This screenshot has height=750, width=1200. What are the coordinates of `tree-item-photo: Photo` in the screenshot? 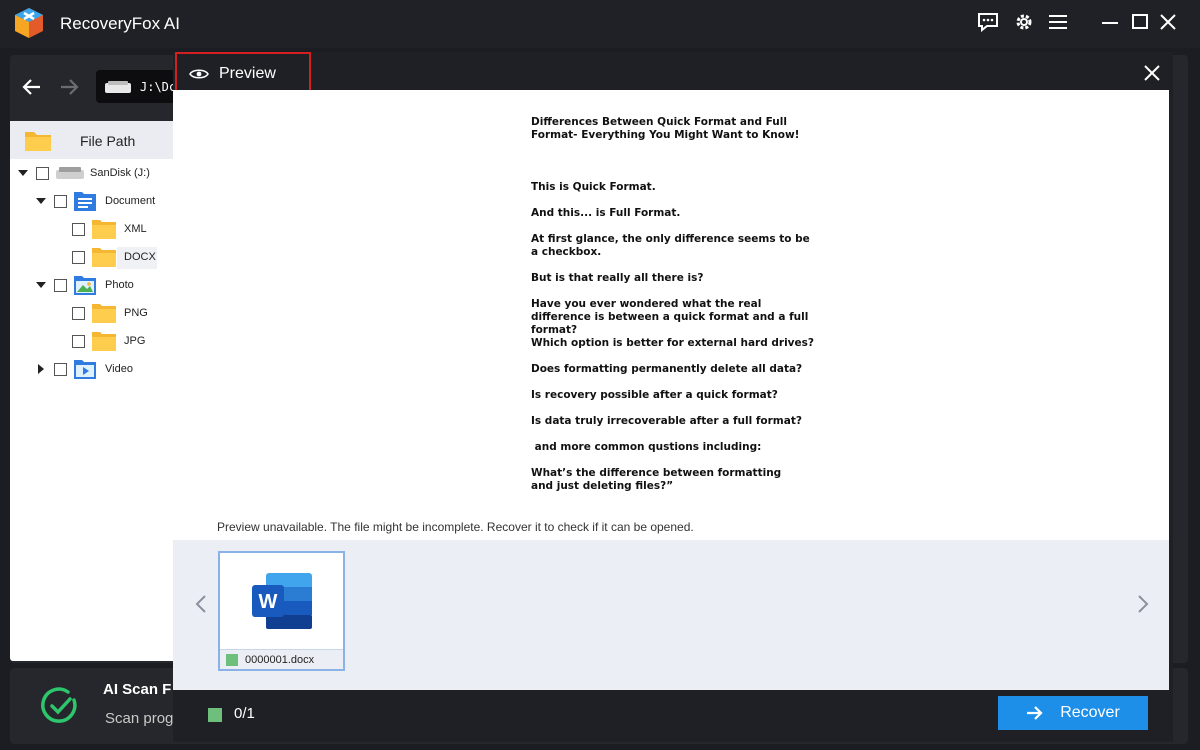 It's located at (85, 285).